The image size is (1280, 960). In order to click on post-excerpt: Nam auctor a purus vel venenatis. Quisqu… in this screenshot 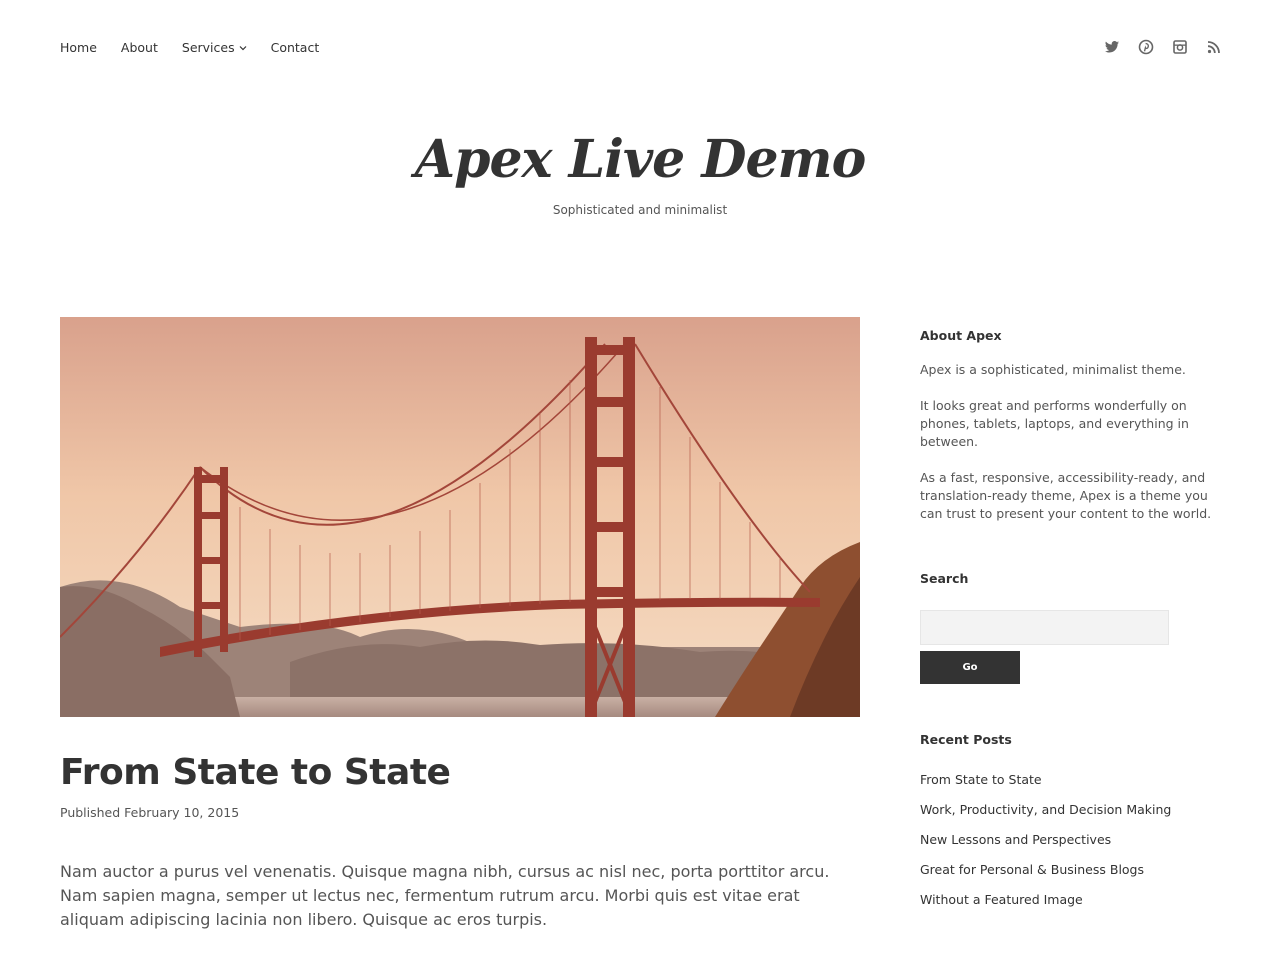, I will do `click(445, 895)`.